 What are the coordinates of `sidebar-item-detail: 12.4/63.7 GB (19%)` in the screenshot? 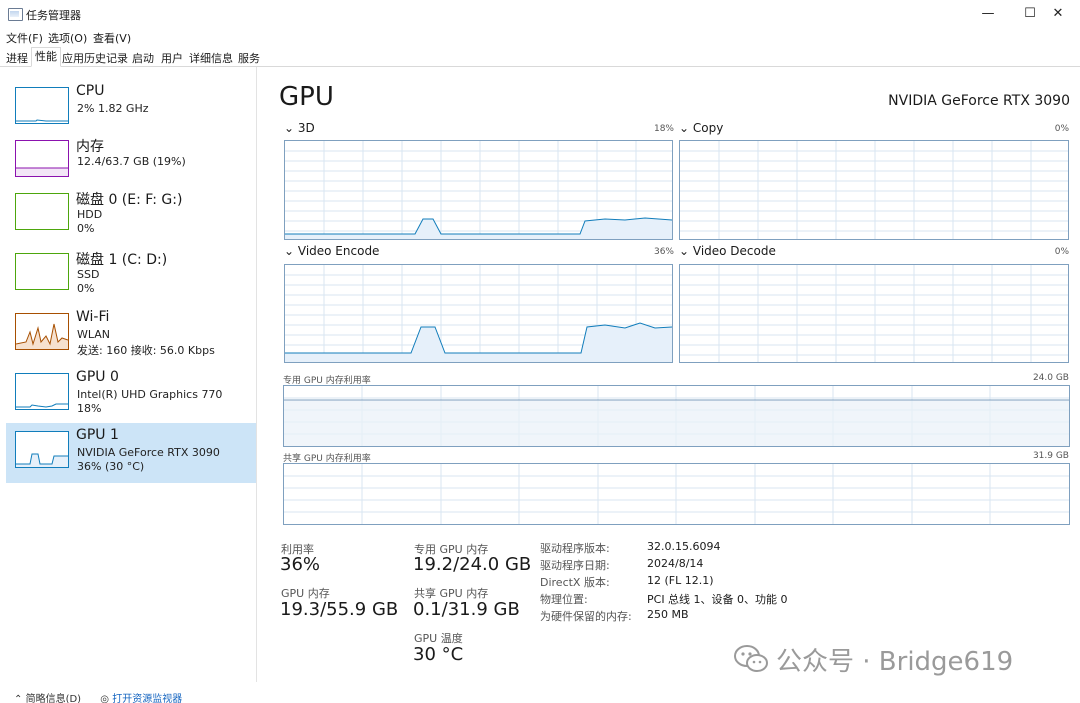 It's located at (131, 161).